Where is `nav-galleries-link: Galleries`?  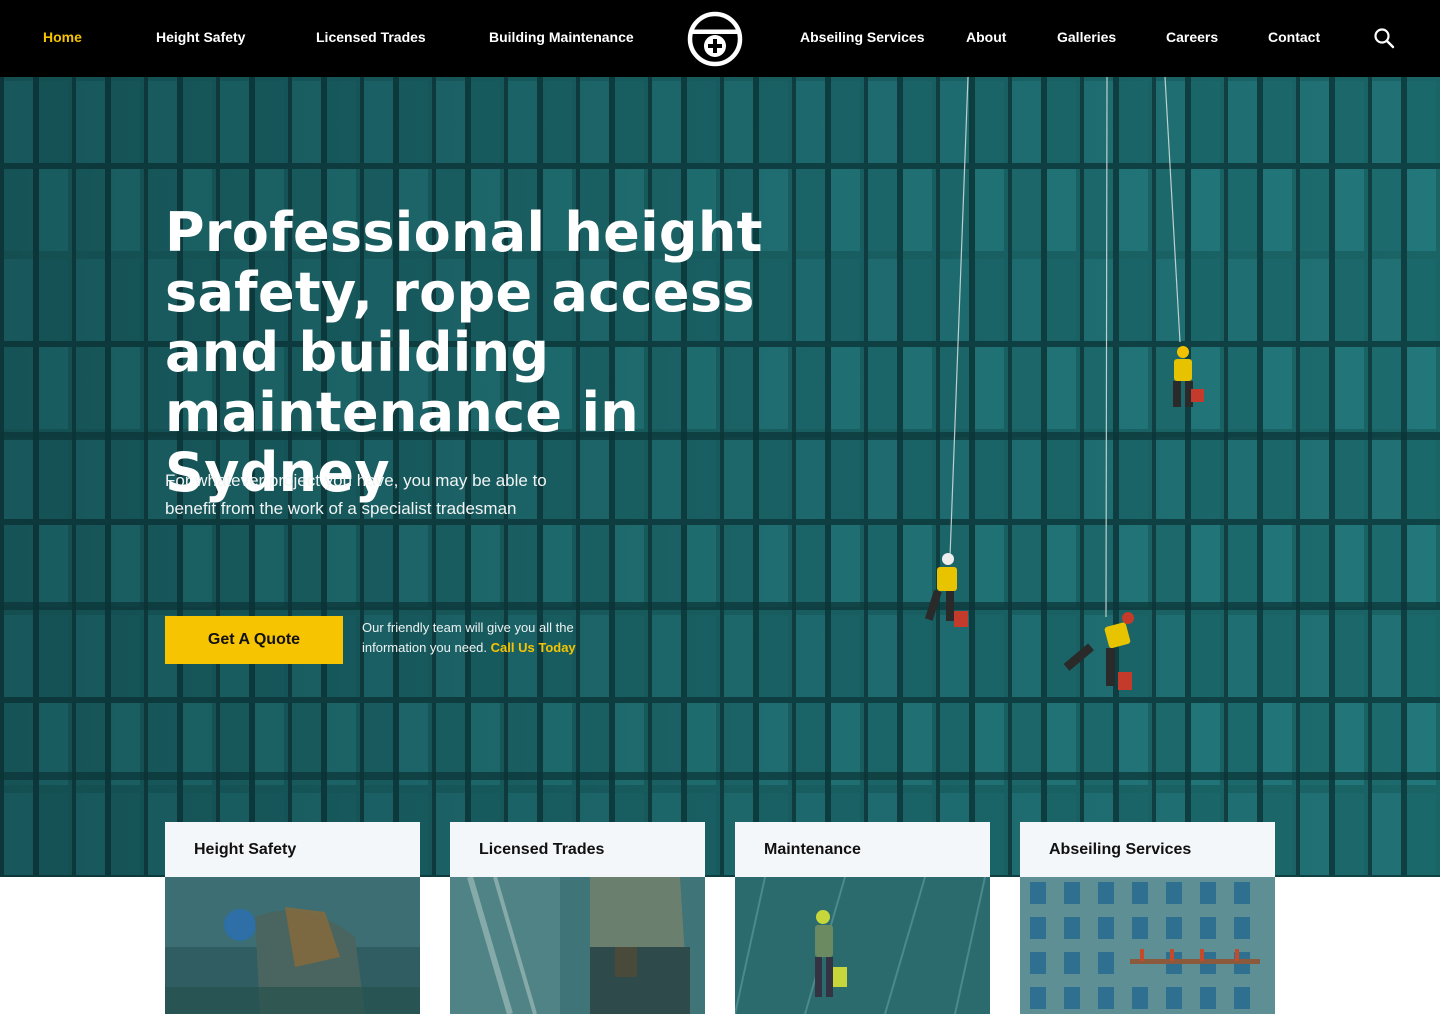 nav-galleries-link: Galleries is located at coordinates (1086, 38).